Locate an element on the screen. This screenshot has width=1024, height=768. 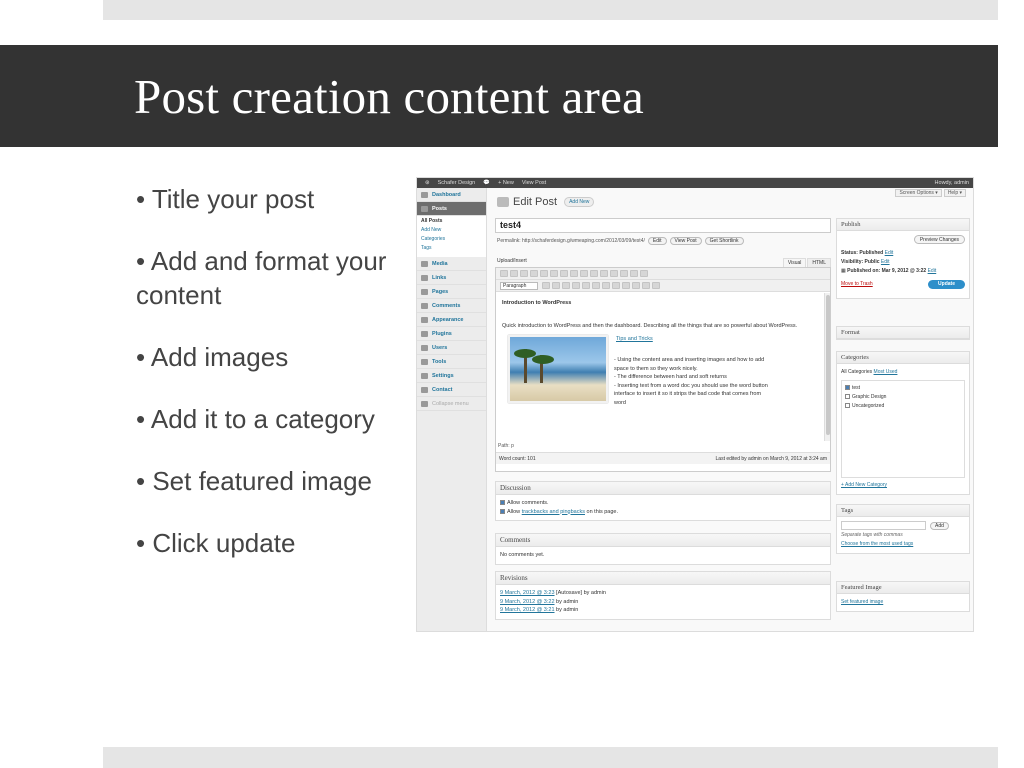
link-icon is located at coordinates (594, 273).